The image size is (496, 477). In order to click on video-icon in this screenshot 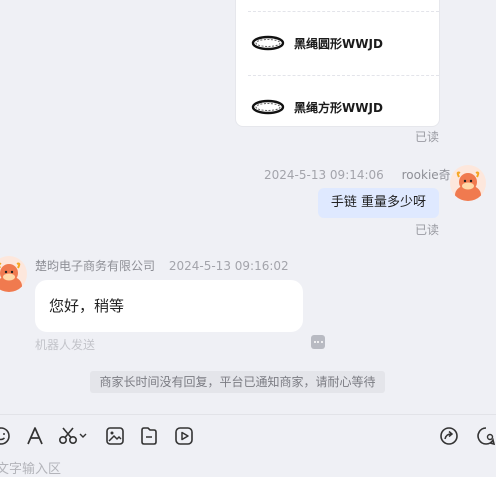, I will do `click(184, 436)`.